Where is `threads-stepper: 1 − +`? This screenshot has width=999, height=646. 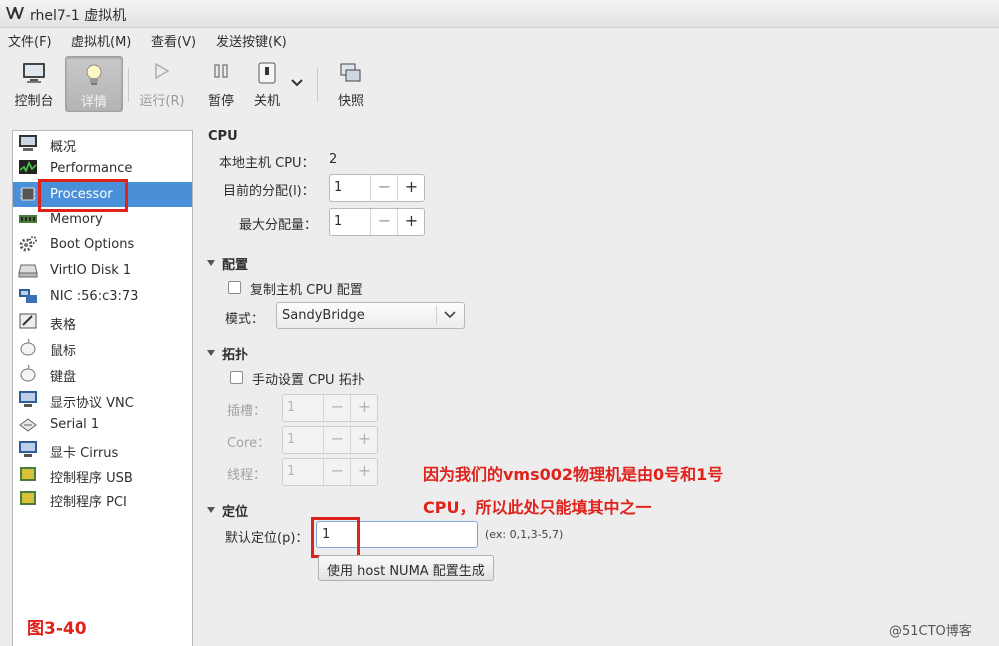 threads-stepper: 1 − + is located at coordinates (330, 472).